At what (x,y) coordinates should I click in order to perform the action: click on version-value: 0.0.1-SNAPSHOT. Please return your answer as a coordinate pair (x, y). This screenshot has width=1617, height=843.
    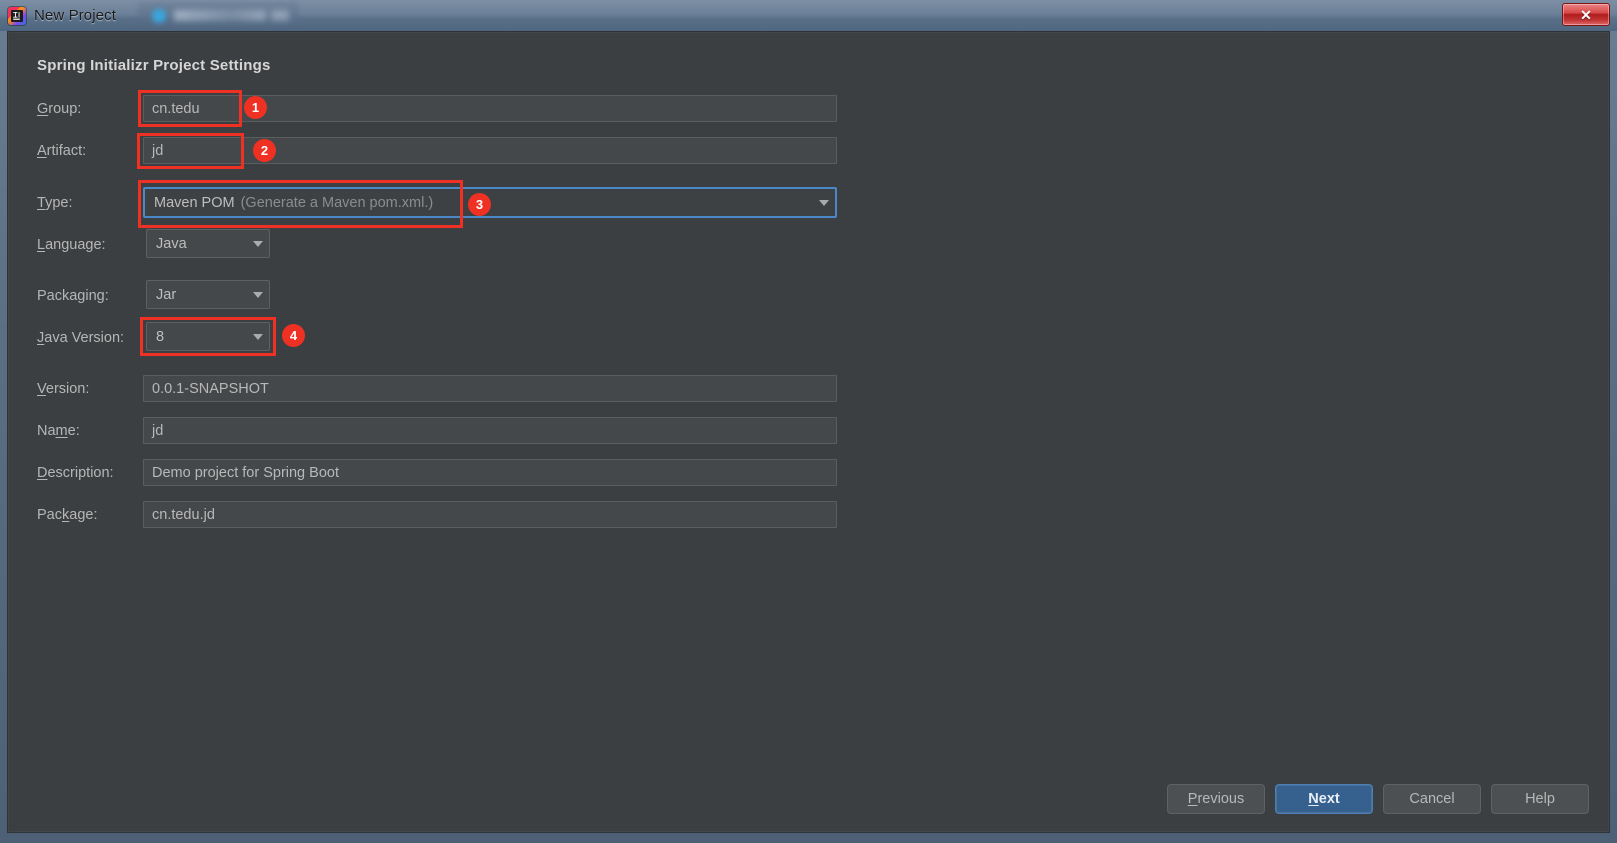
    Looking at the image, I should click on (210, 388).